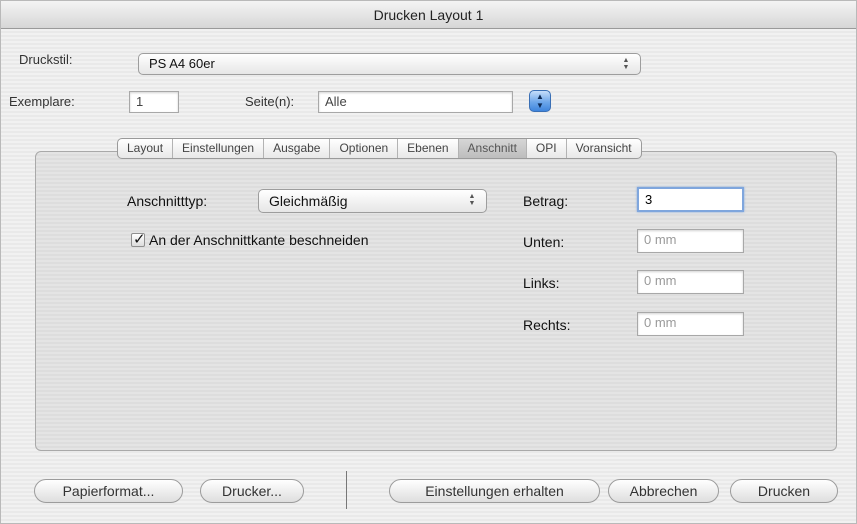 This screenshot has width=857, height=524. I want to click on tab-anschnitt: Anschnitt, so click(492, 148).